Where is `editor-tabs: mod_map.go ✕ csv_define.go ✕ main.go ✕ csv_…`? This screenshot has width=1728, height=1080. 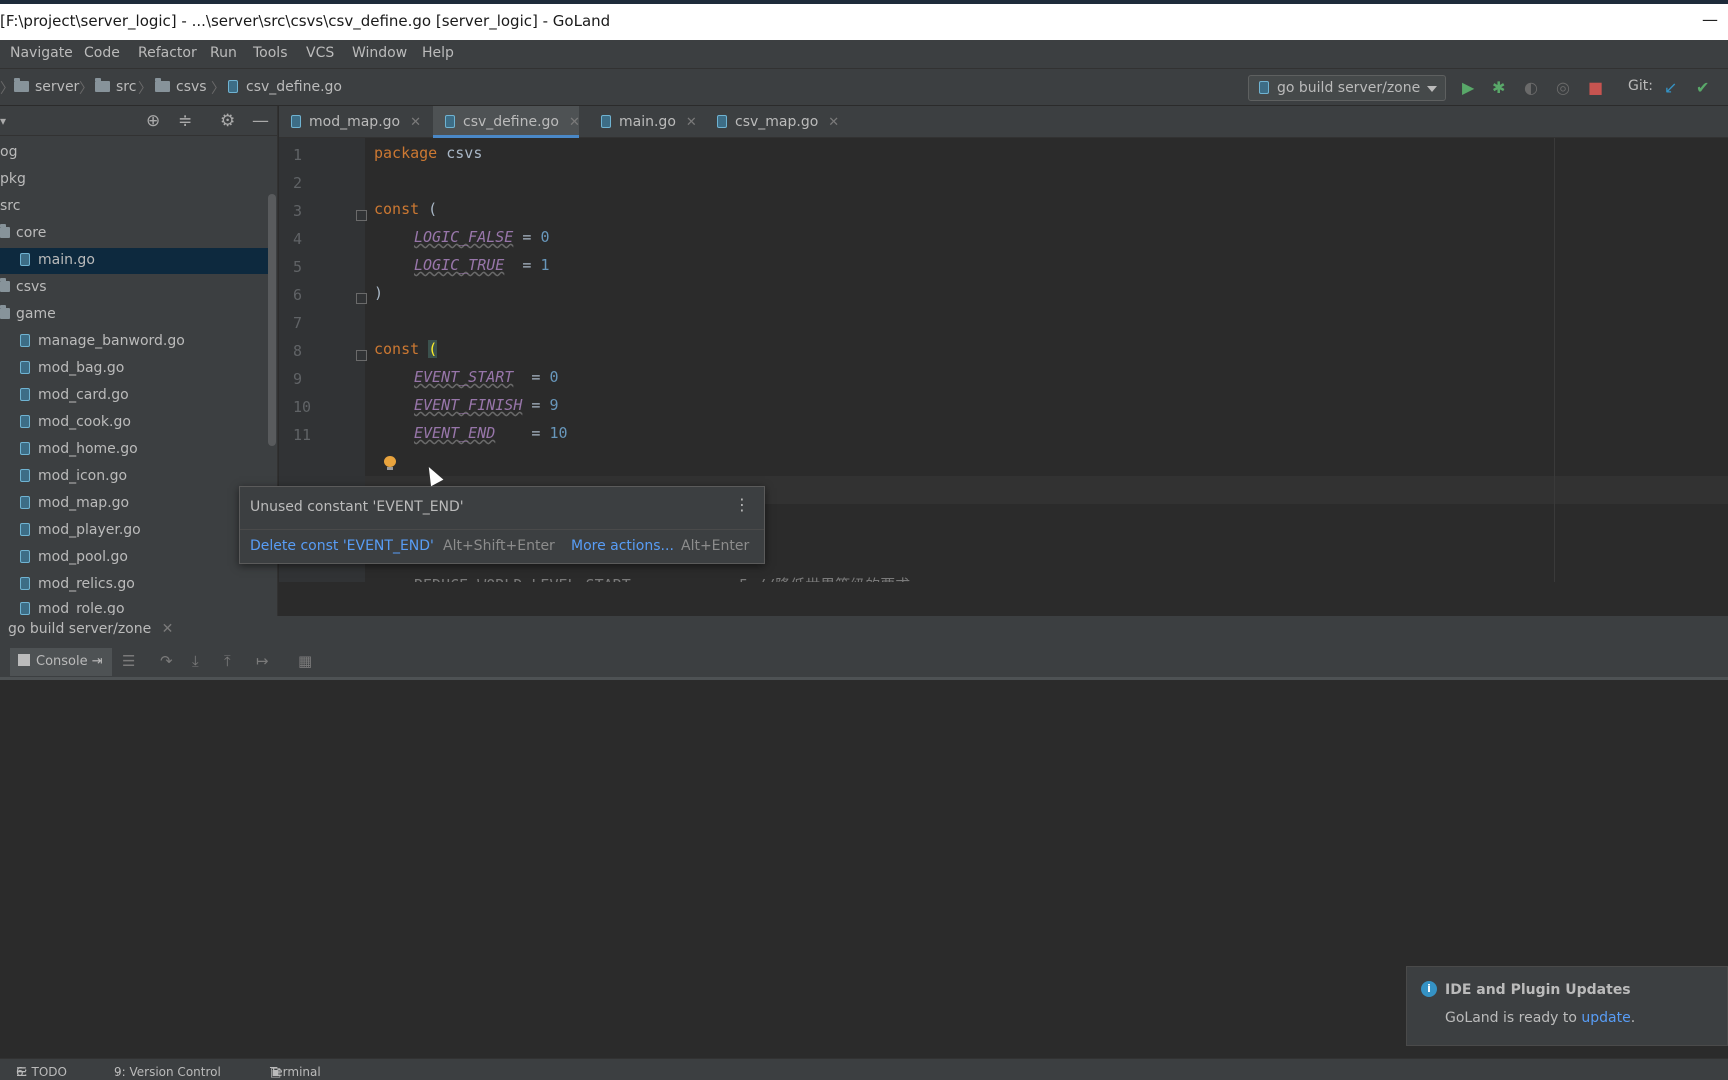 editor-tabs: mod_map.go ✕ csv_define.go ✕ main.go ✕ csv_… is located at coordinates (1003, 122).